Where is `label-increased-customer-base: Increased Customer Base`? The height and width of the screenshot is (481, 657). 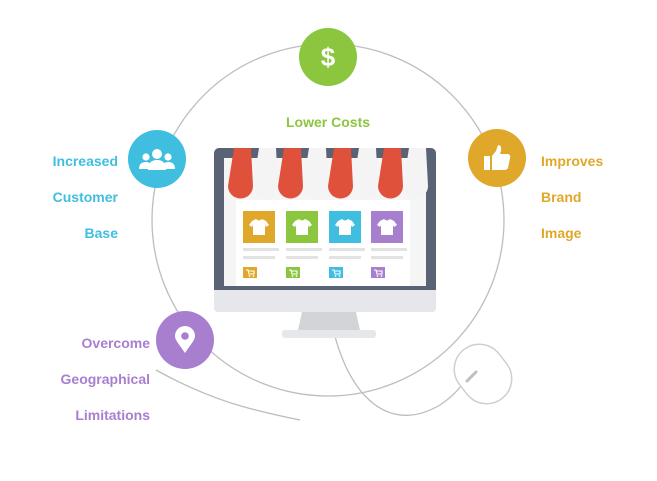
label-increased-customer-base: Increased Customer Base is located at coordinates (85, 197).